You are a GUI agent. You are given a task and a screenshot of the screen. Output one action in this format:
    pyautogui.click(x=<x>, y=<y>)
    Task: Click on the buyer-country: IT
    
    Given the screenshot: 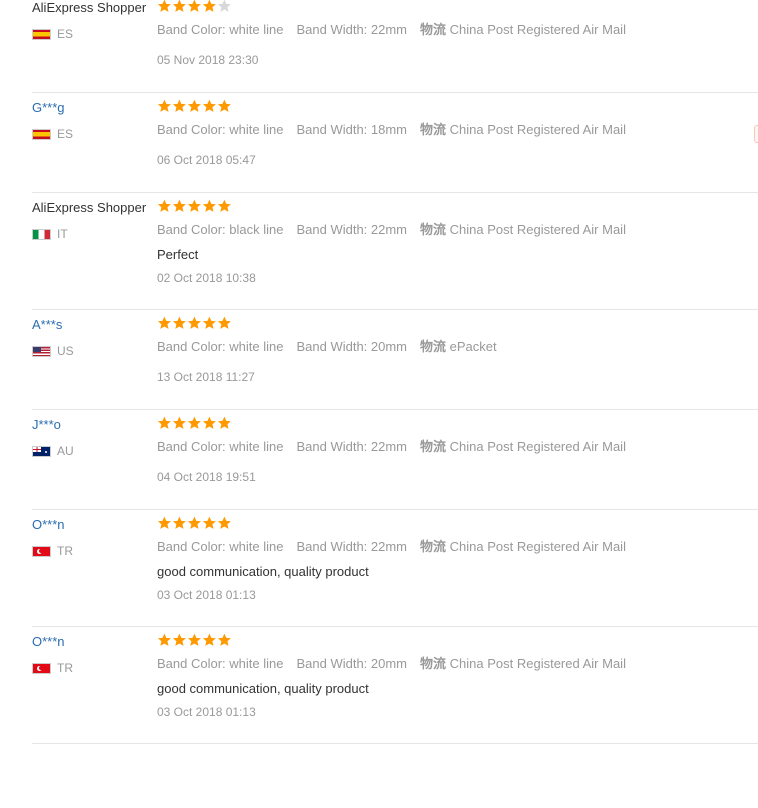 What is the action you would take?
    pyautogui.click(x=50, y=234)
    